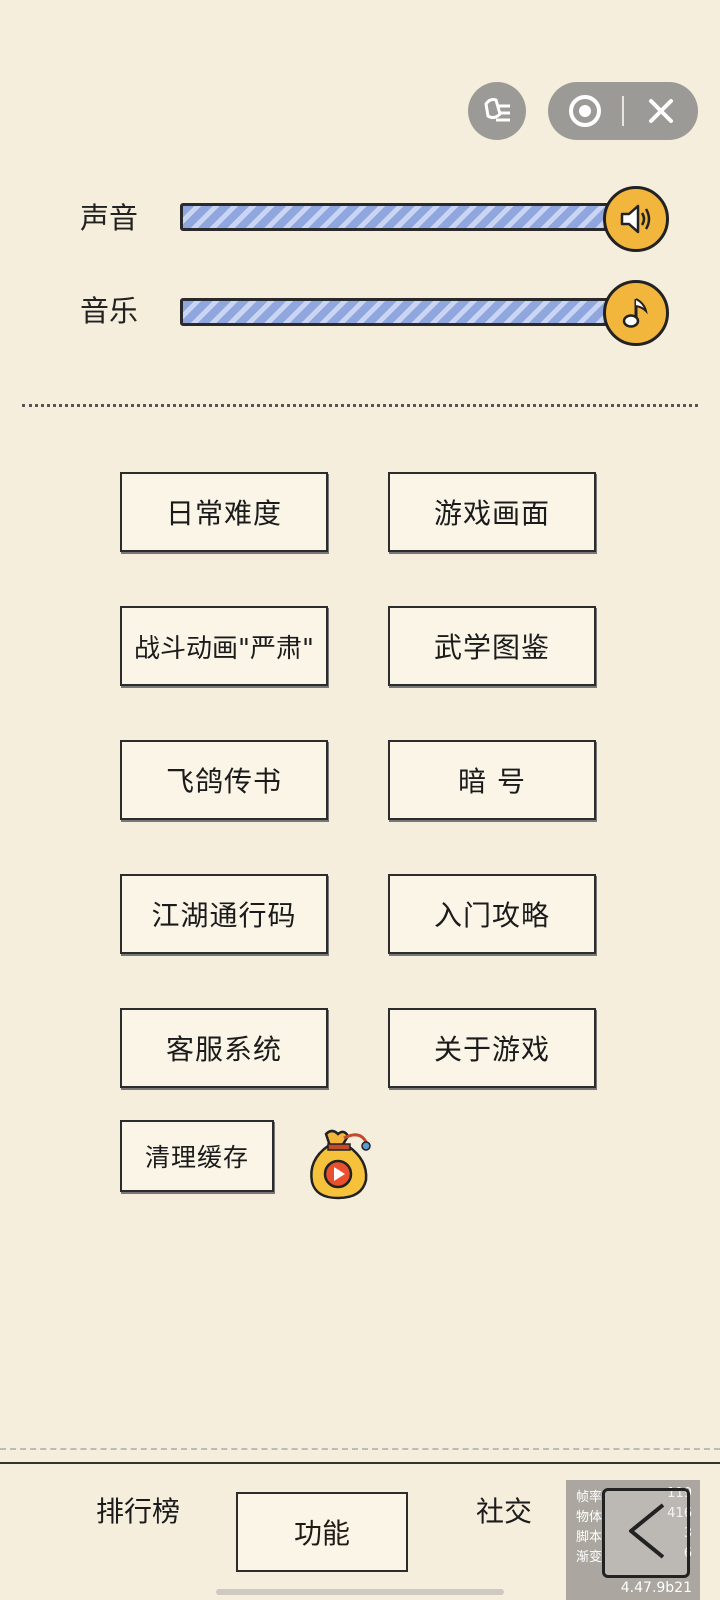  I want to click on sound-slider-knob, so click(636, 219).